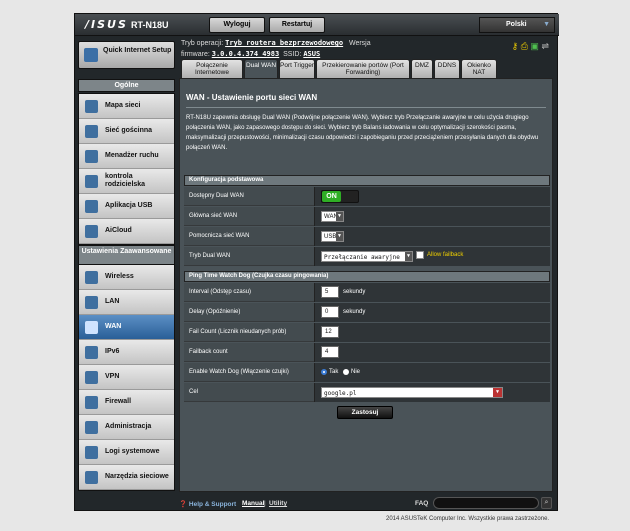 The image size is (630, 531). Describe the element at coordinates (367, 352) in the screenshot. I see `failback-row: Failback count 4` at that location.